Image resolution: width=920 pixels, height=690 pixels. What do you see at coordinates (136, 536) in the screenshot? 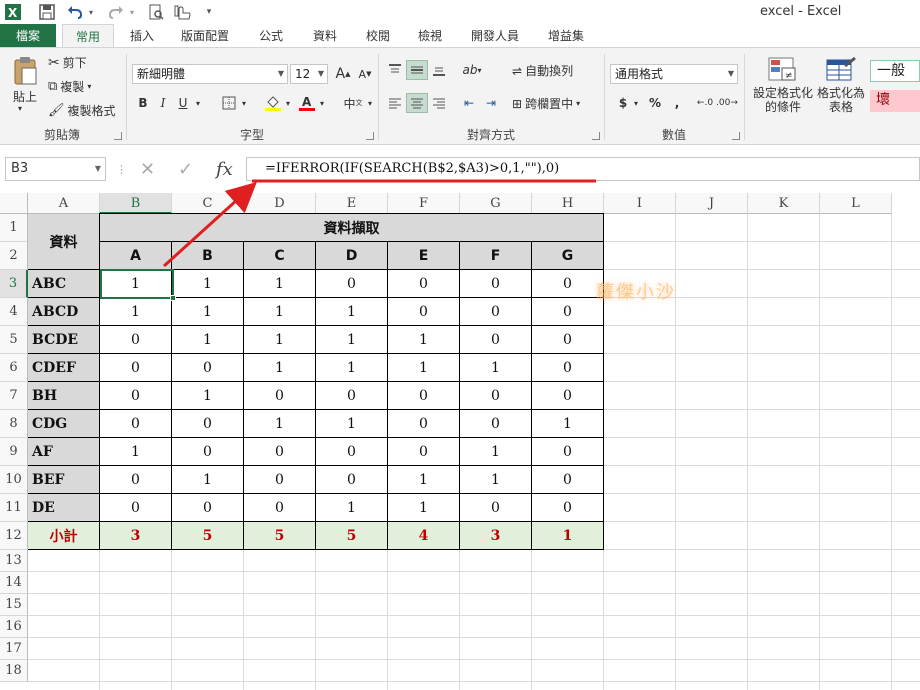
I see `subtotal-cell: 3` at bounding box center [136, 536].